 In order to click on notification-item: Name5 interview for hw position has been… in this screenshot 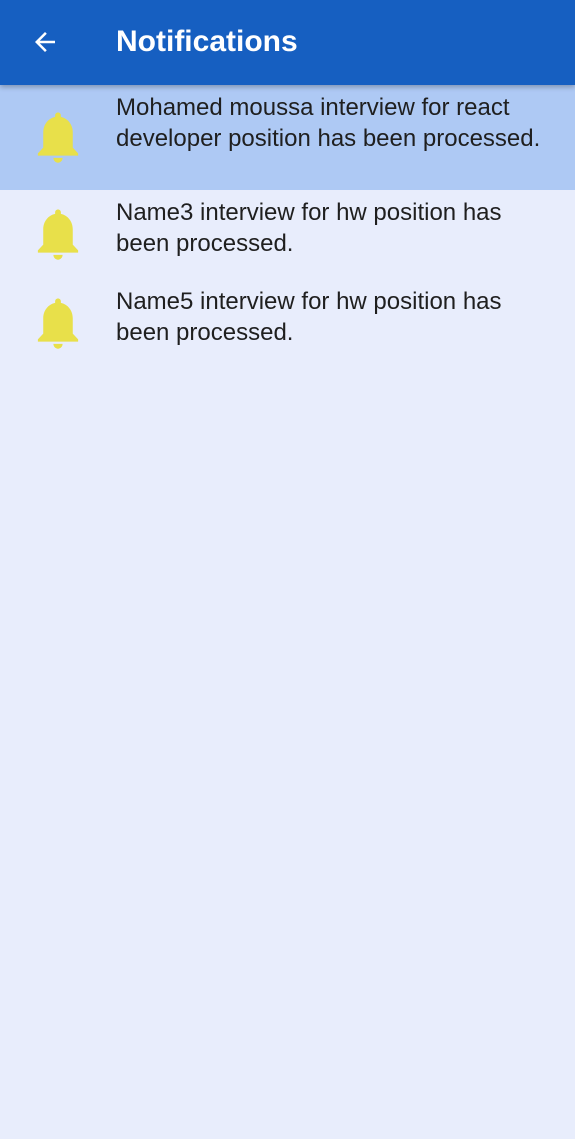, I will do `click(287, 323)`.